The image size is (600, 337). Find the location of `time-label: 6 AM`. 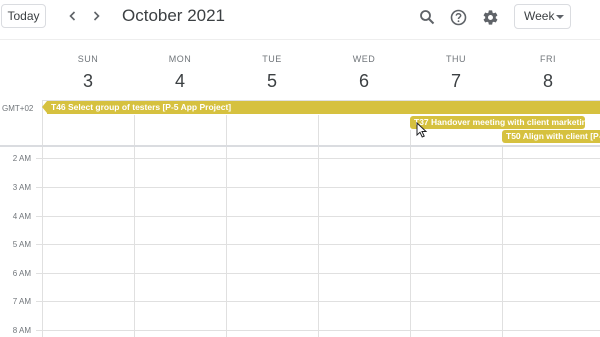

time-label: 6 AM is located at coordinates (21, 273).